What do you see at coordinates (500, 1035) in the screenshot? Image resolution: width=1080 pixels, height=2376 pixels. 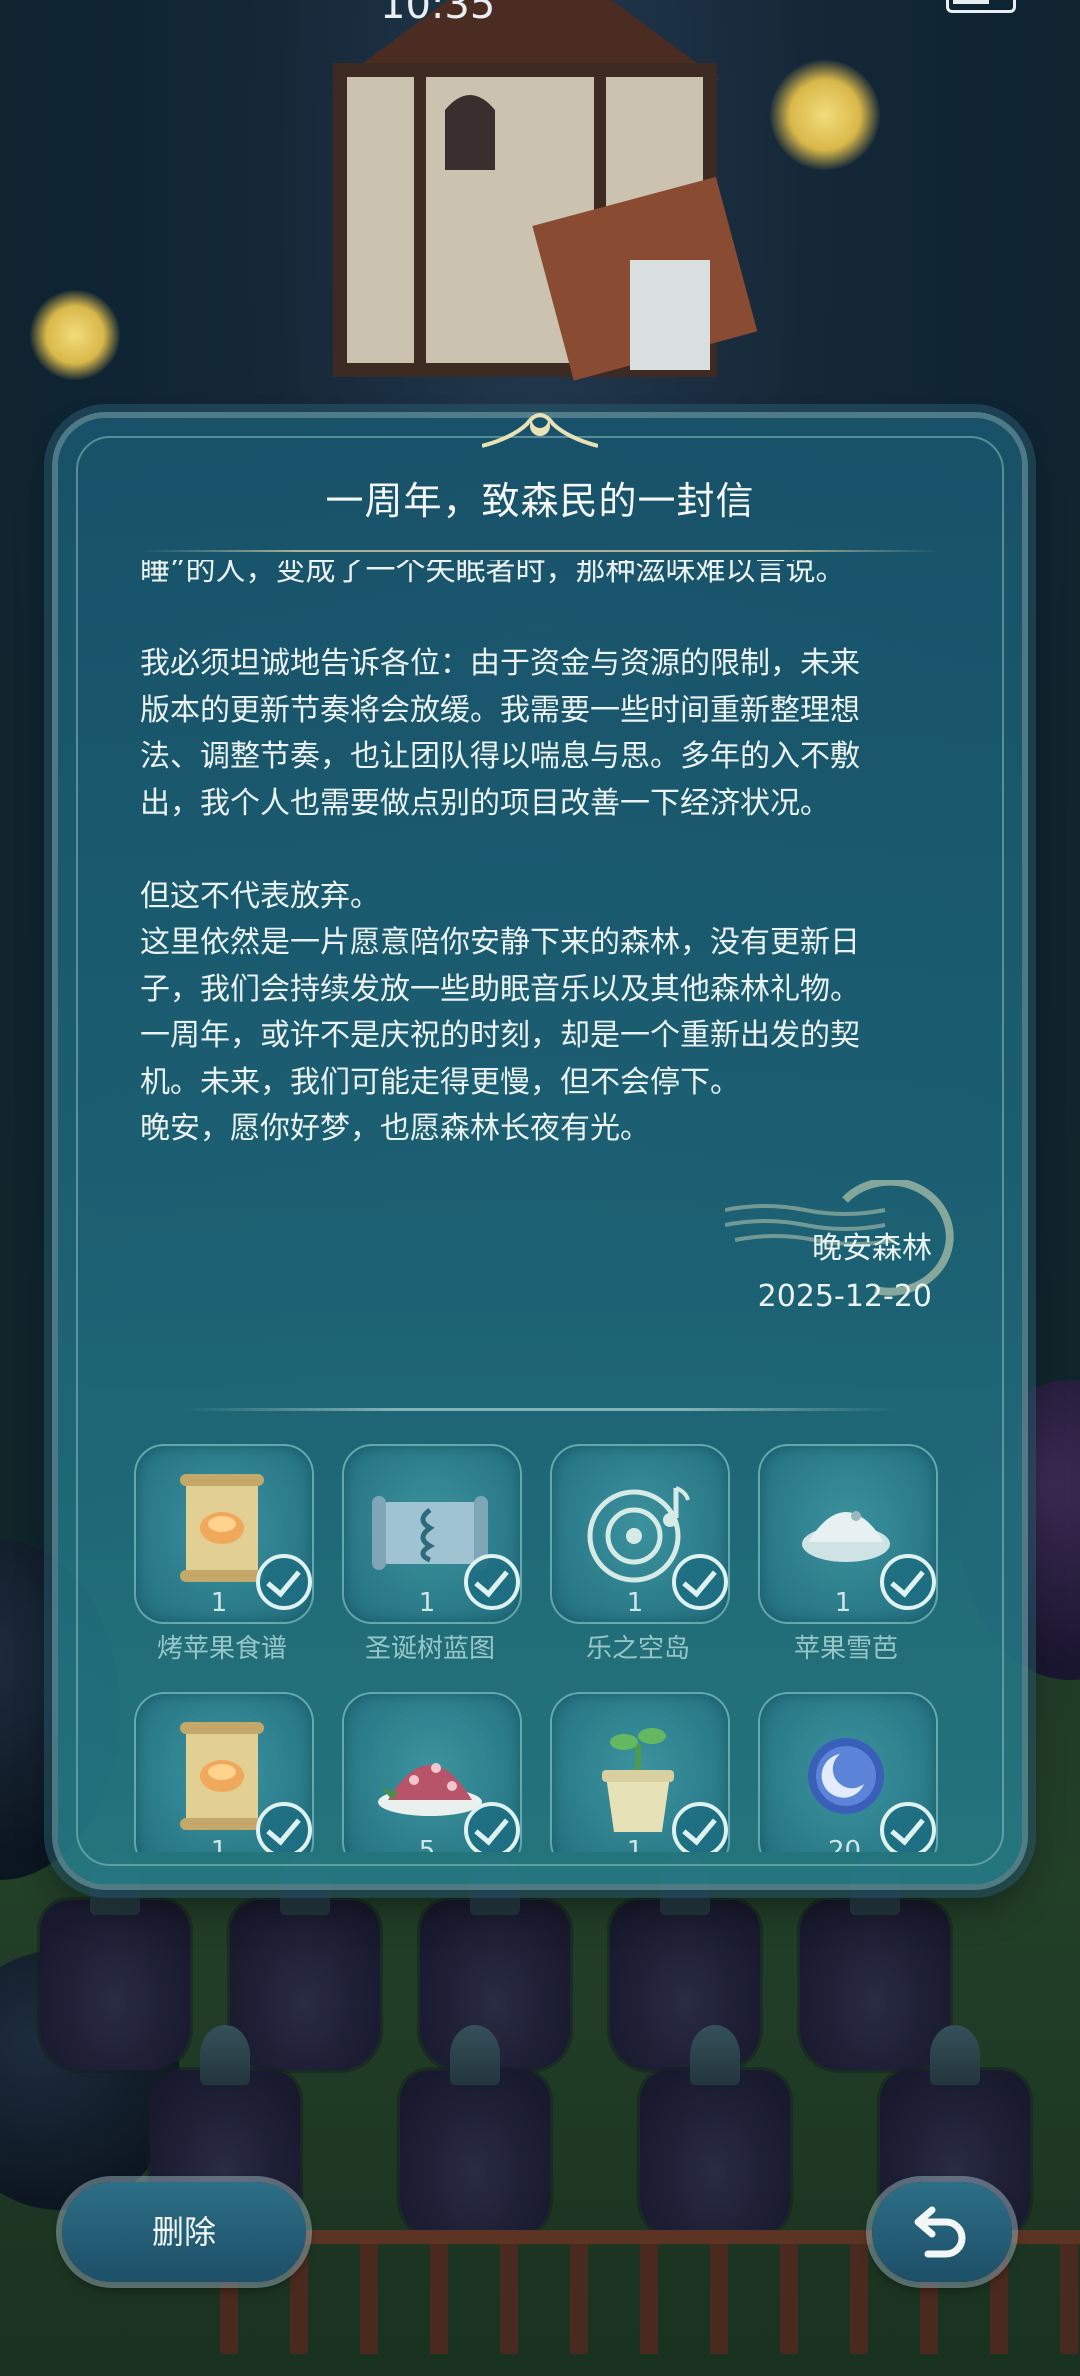 I see `letter-line: 一周年，或许不是庆祝的时刻，却是一个重新出发的契` at bounding box center [500, 1035].